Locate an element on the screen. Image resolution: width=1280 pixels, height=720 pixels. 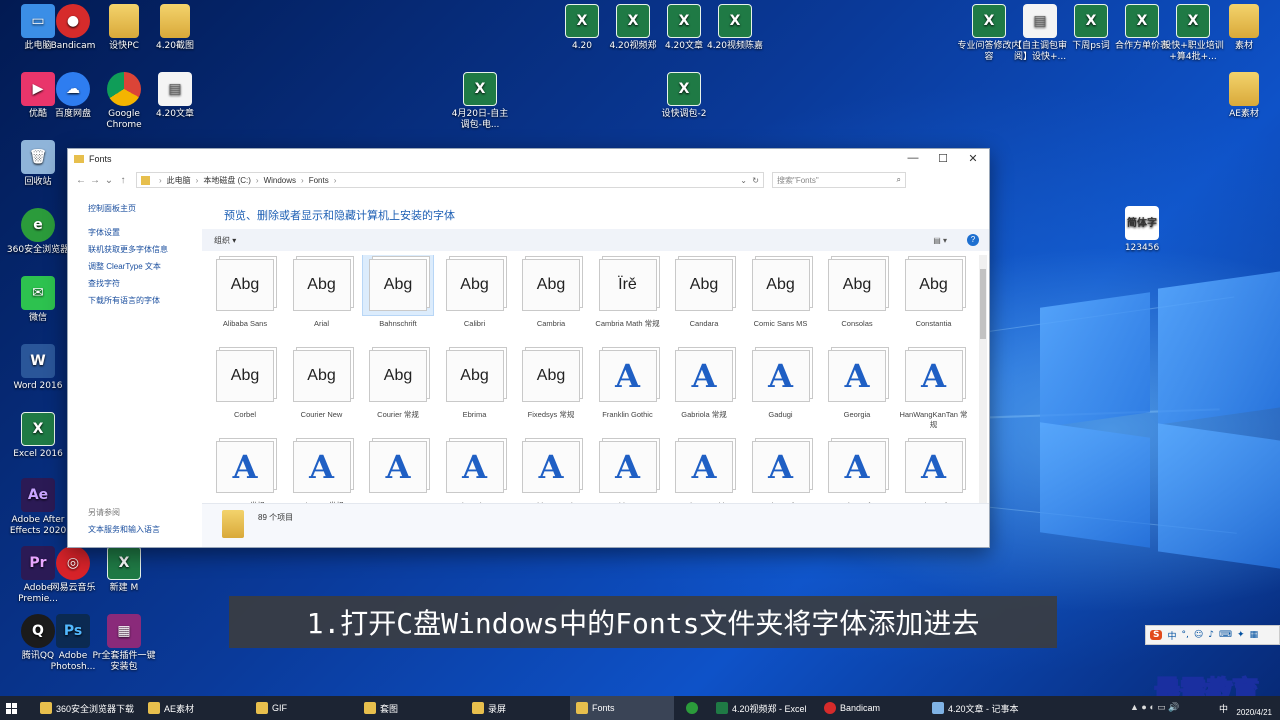
emoji-icon: ☺ is located at coordinates (1198, 635).